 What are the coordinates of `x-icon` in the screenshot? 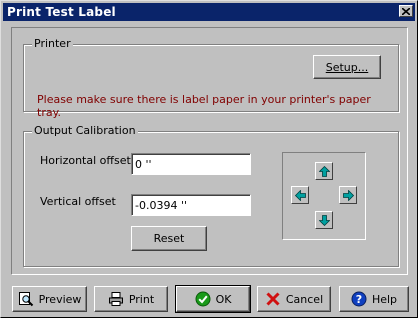 It's located at (273, 299).